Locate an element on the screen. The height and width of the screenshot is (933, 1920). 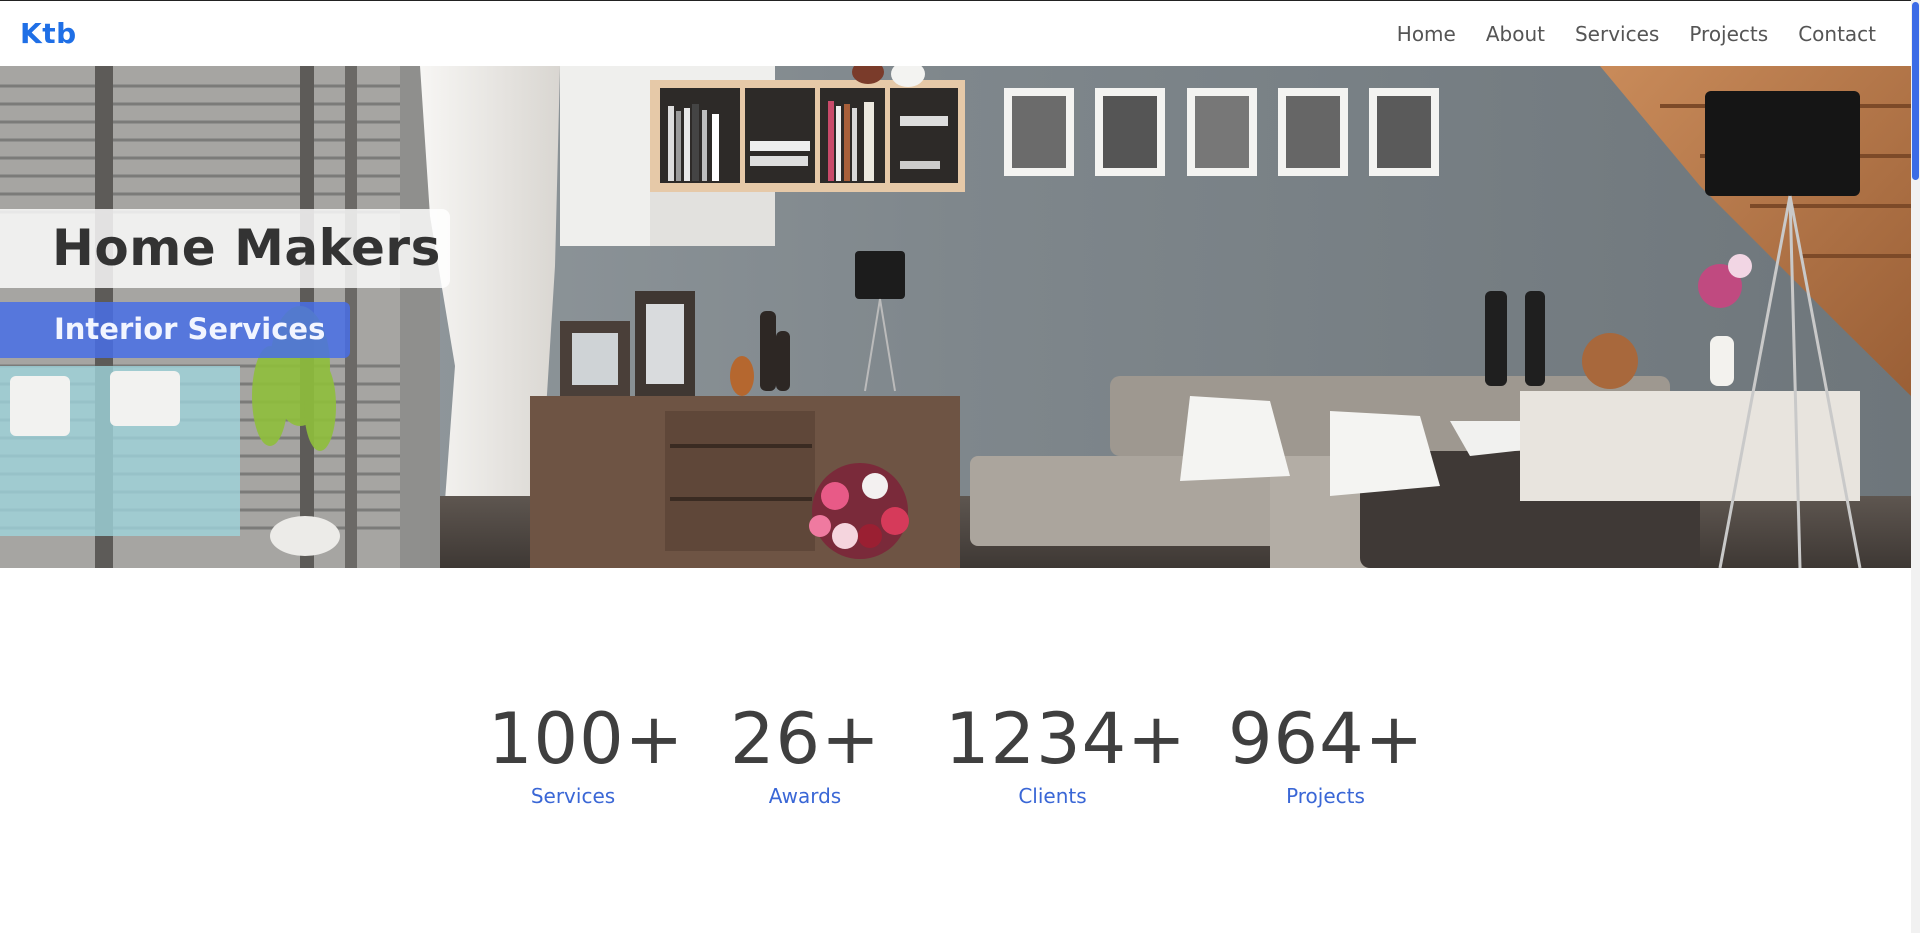
stat-value: 26+ is located at coordinates (805, 739).